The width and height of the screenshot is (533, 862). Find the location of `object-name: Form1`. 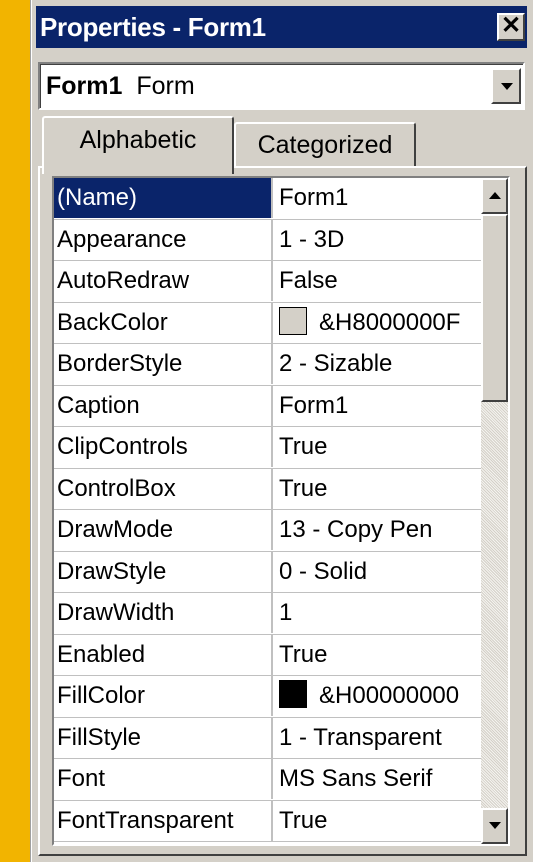

object-name: Form1 is located at coordinates (84, 86).